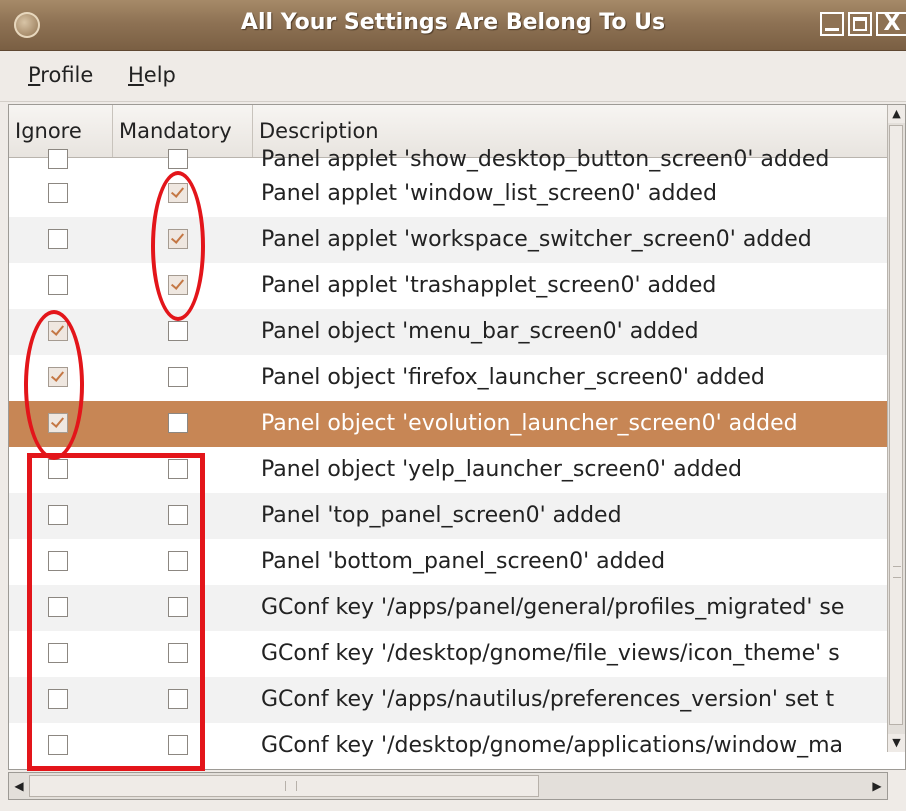 The image size is (906, 811). I want to click on row-description: Panel object 'menu_bar_screen0' added, so click(480, 331).